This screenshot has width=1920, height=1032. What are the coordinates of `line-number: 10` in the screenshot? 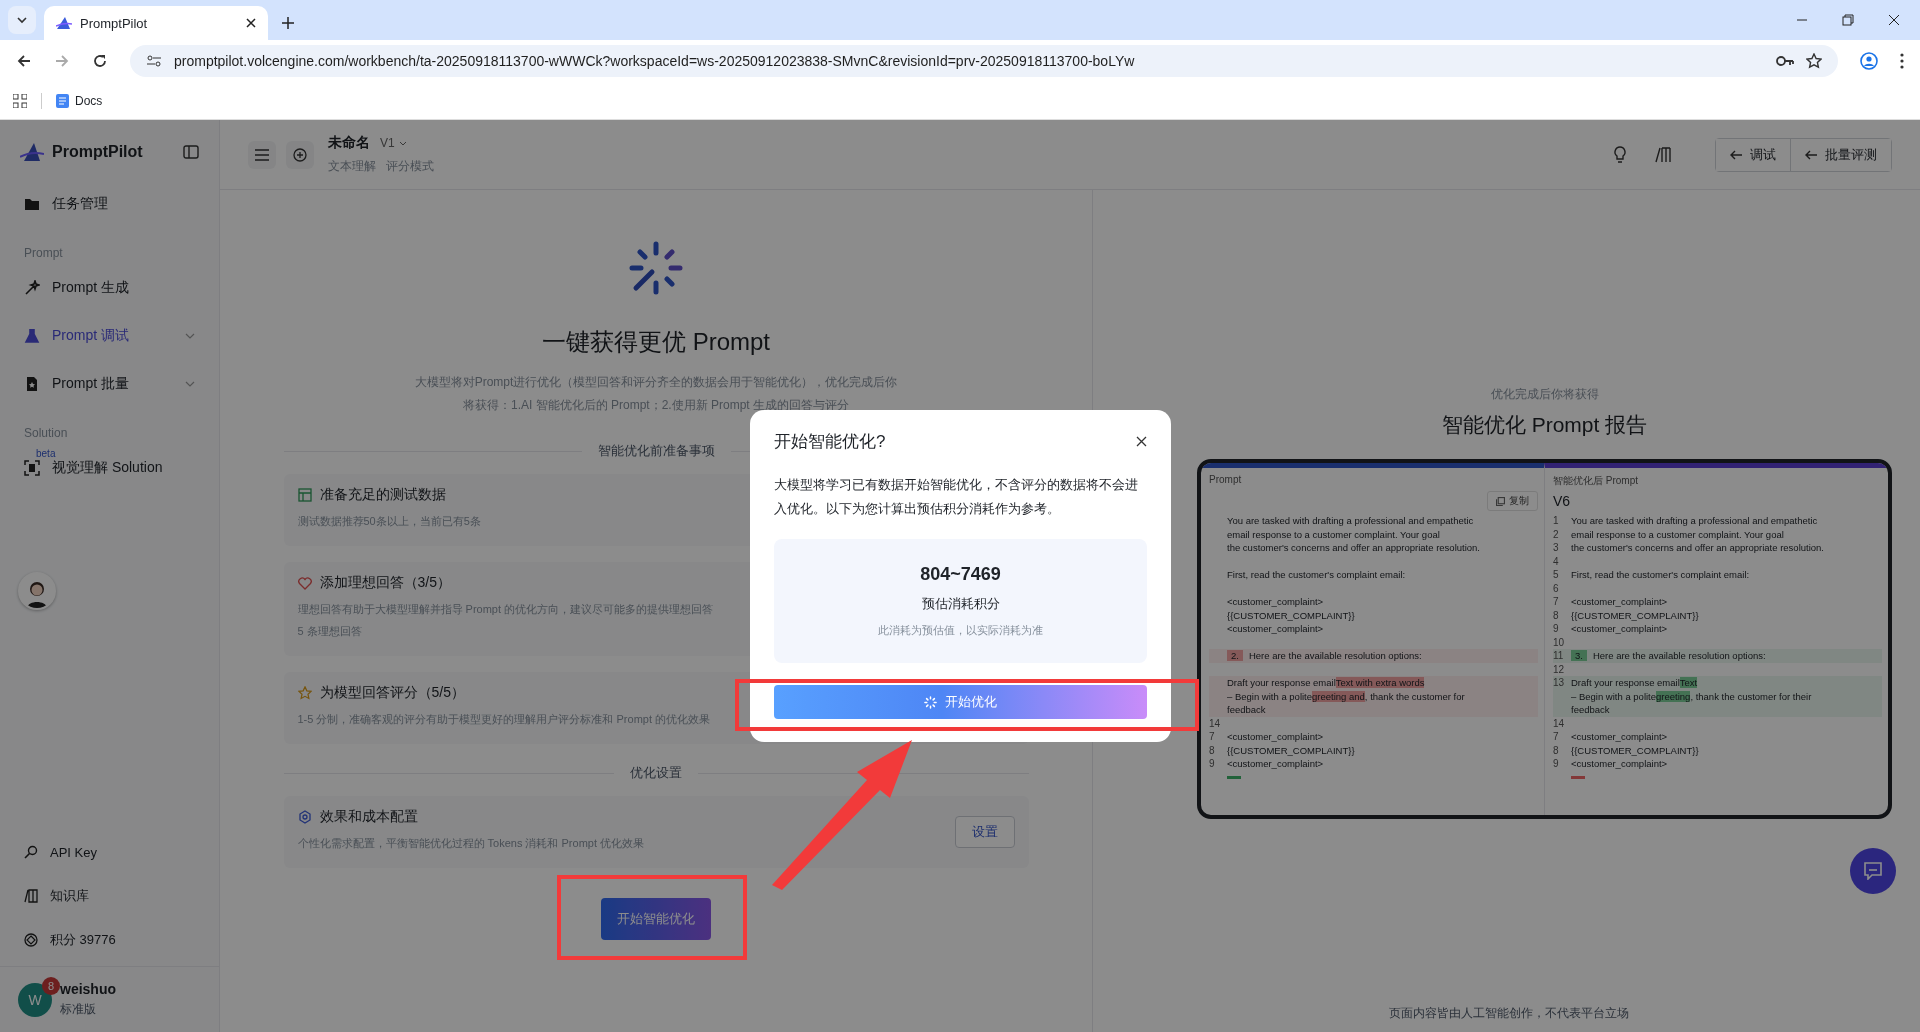 It's located at (1559, 642).